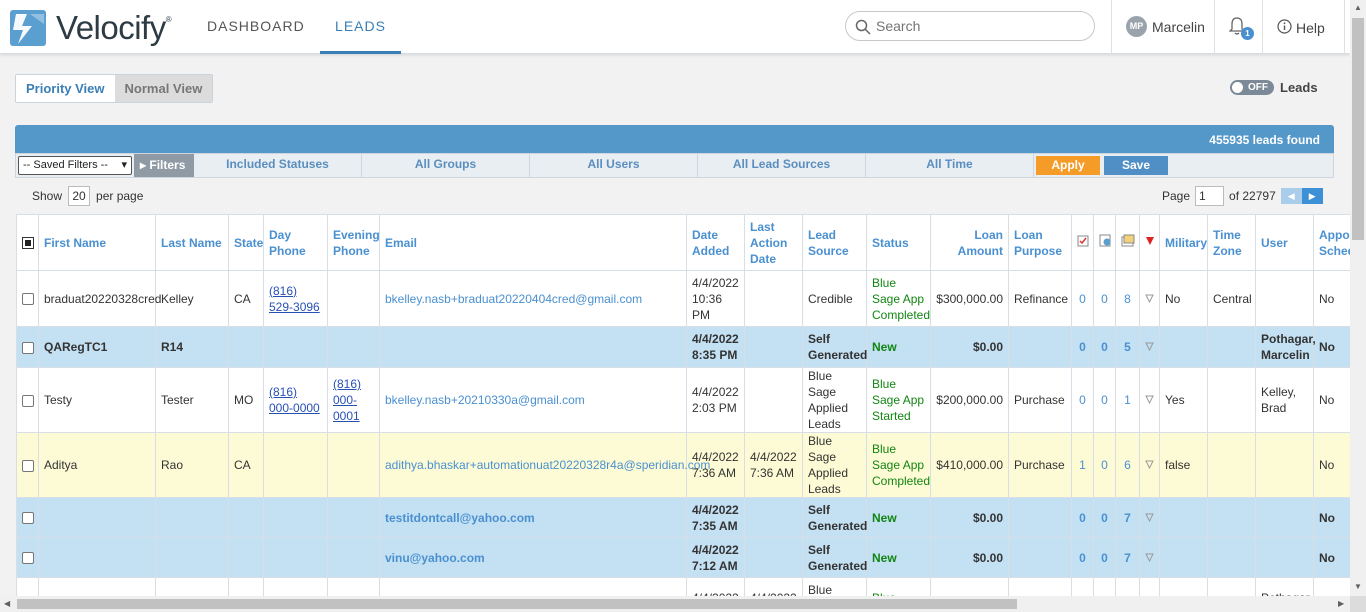 The image size is (1366, 612). I want to click on col-status: Status, so click(898, 242).